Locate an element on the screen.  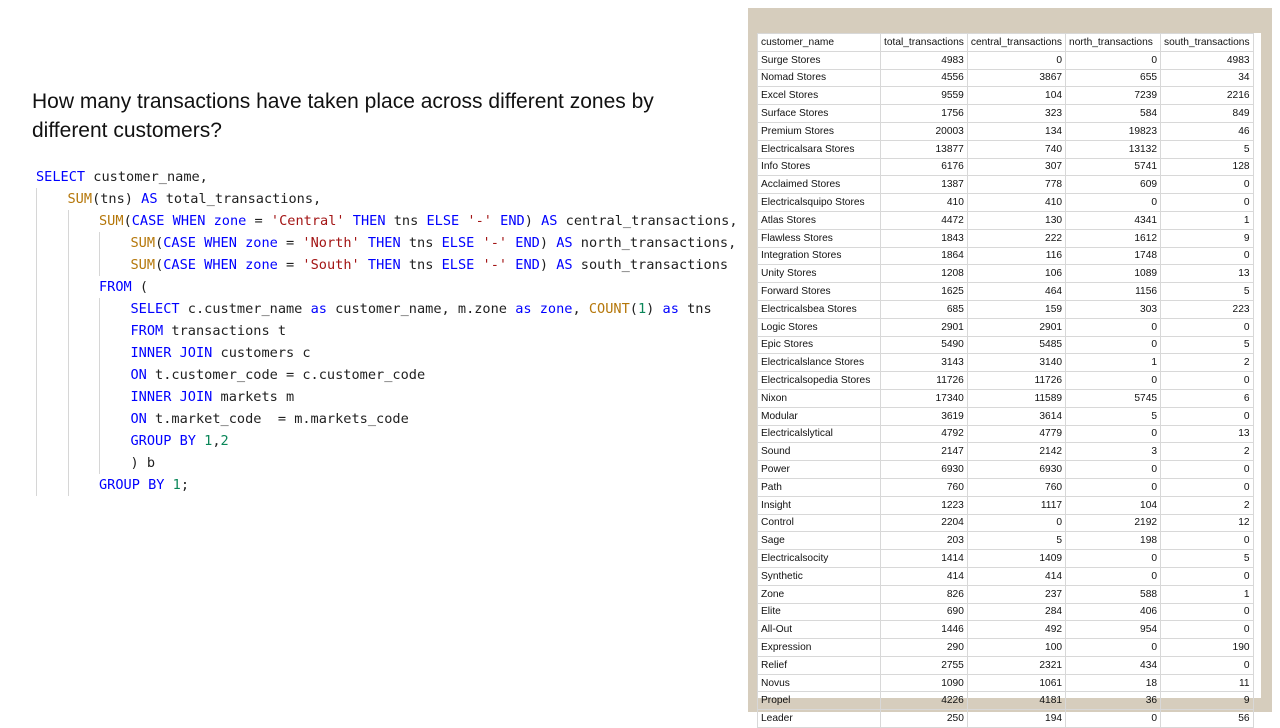
table-row: Control 2204 0 2192 12 is located at coordinates (1005, 523).